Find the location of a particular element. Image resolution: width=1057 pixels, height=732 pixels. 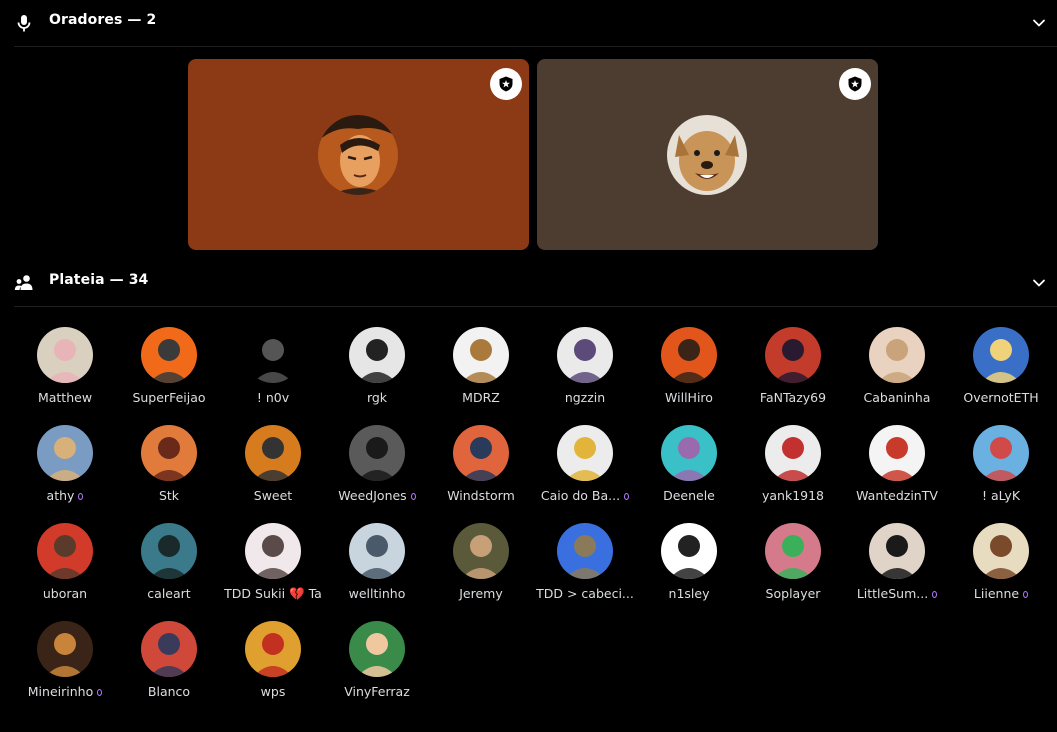

member-name-text: caleart is located at coordinates (169, 593).